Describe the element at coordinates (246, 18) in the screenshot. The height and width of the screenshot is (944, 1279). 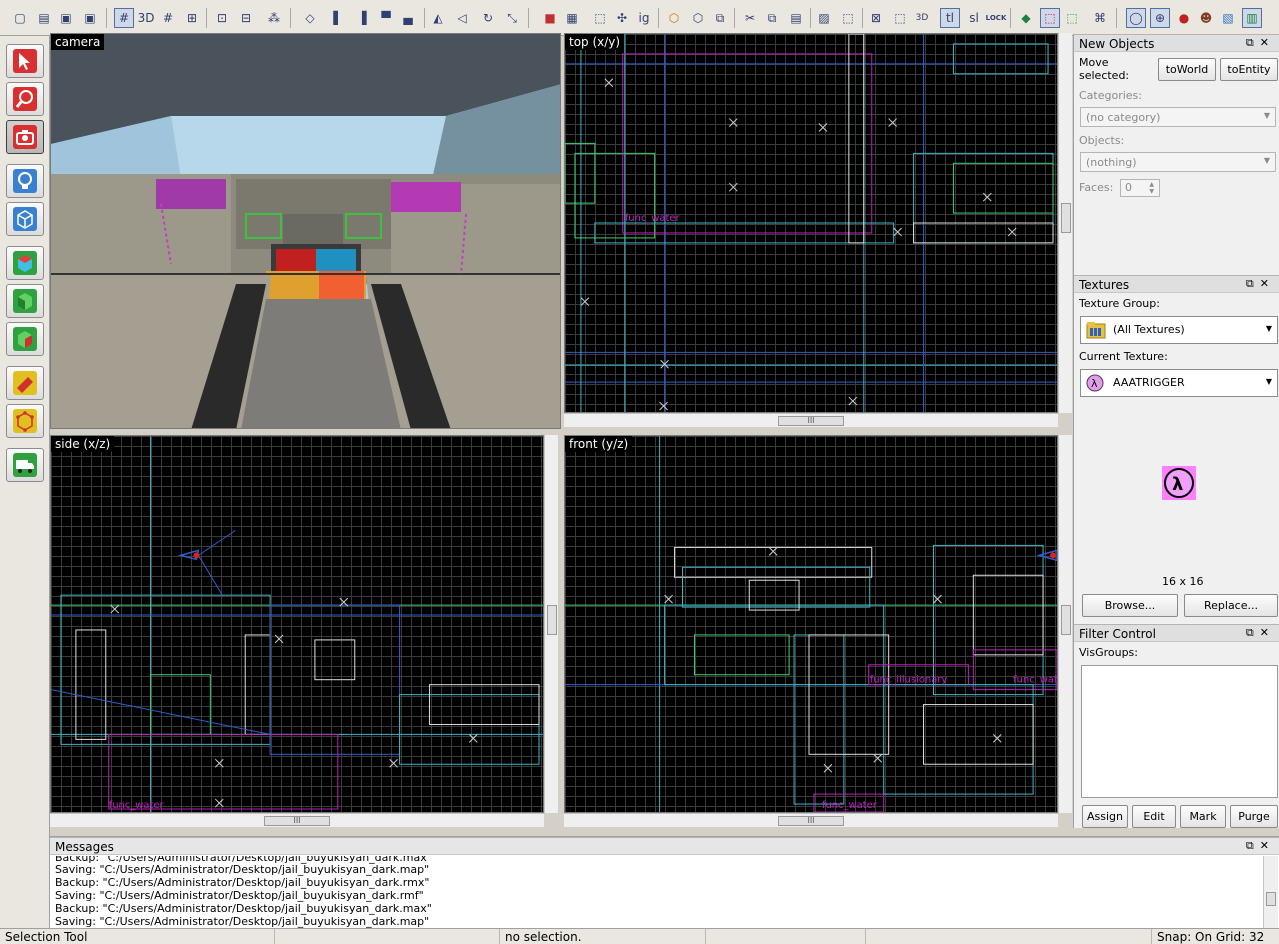
I see `ungroup-icon: ⊟` at that location.